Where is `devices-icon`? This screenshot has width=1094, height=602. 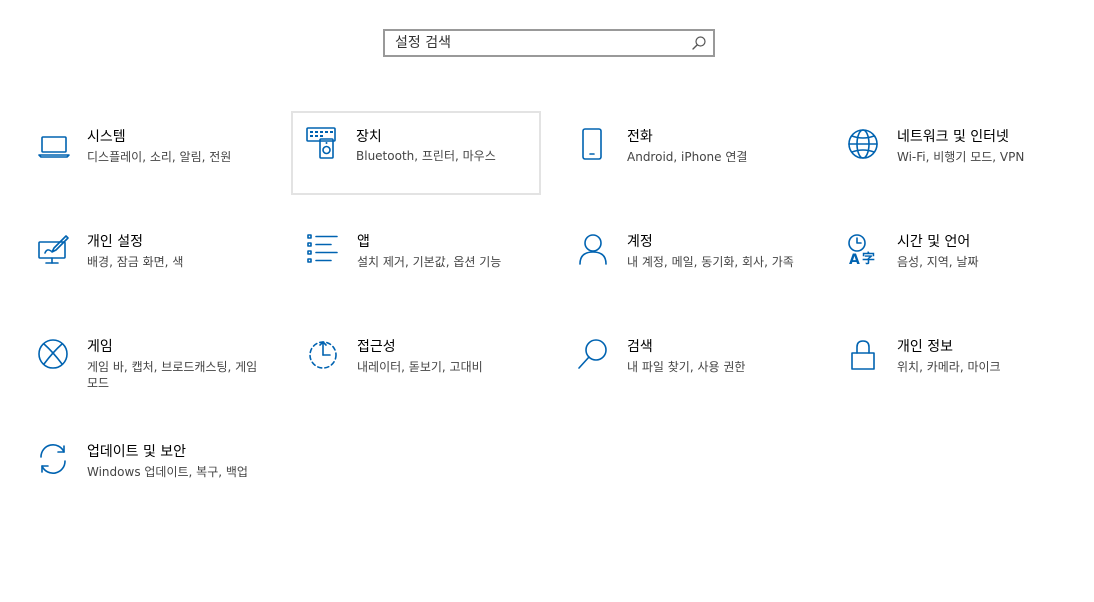 devices-icon is located at coordinates (321, 143).